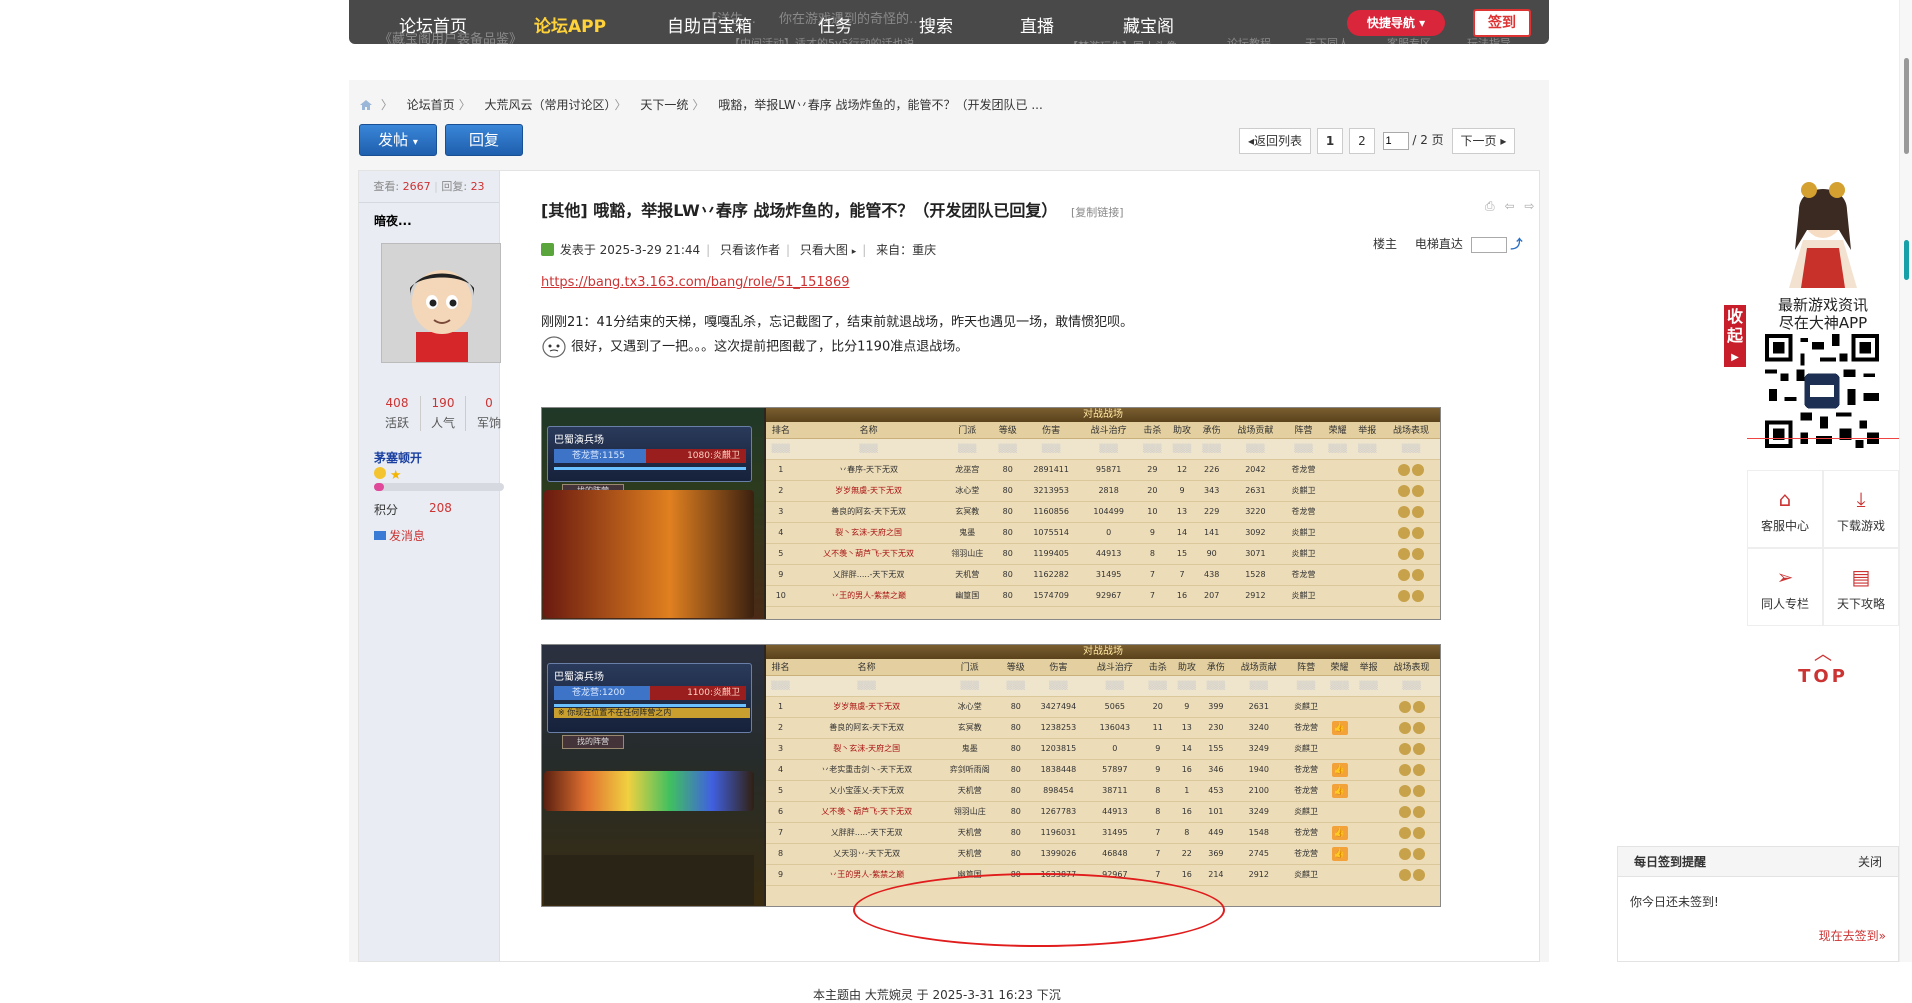 The image size is (1912, 1003). Describe the element at coordinates (1483, 141) in the screenshot. I see `next-page-button: 下一页 ▸` at that location.